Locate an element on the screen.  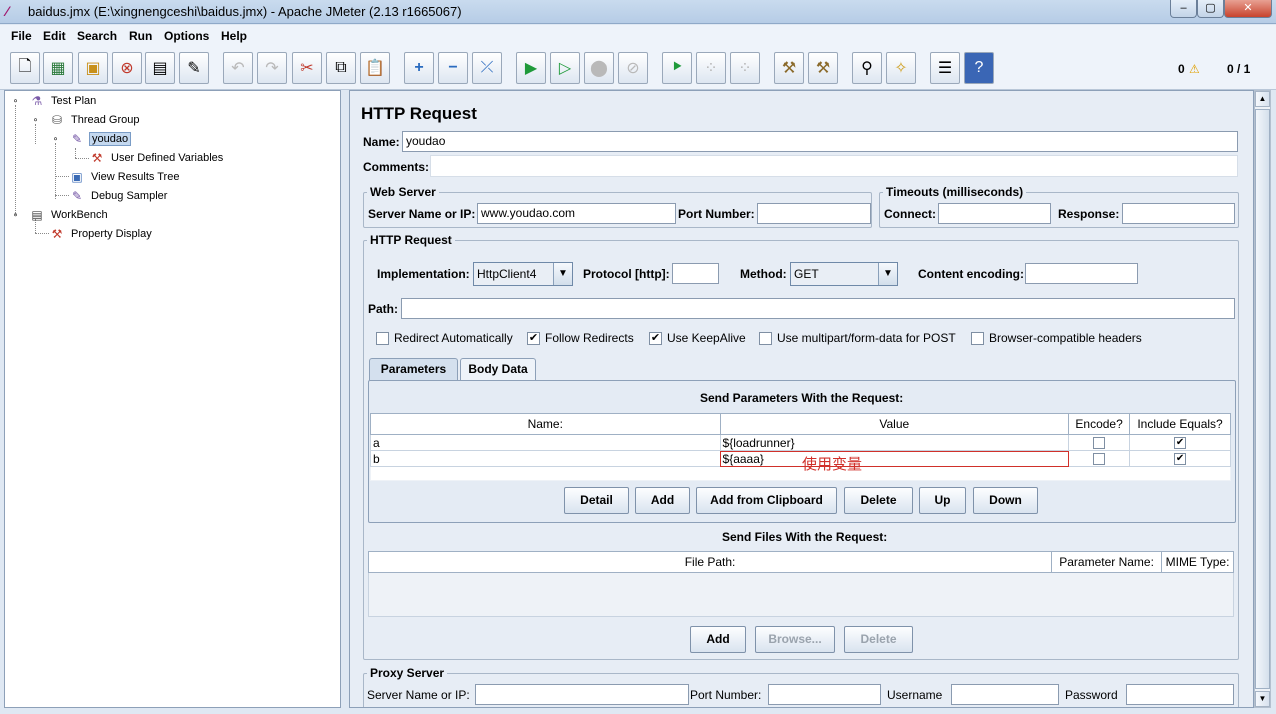
templates-icon: ▦ is located at coordinates (58, 68).